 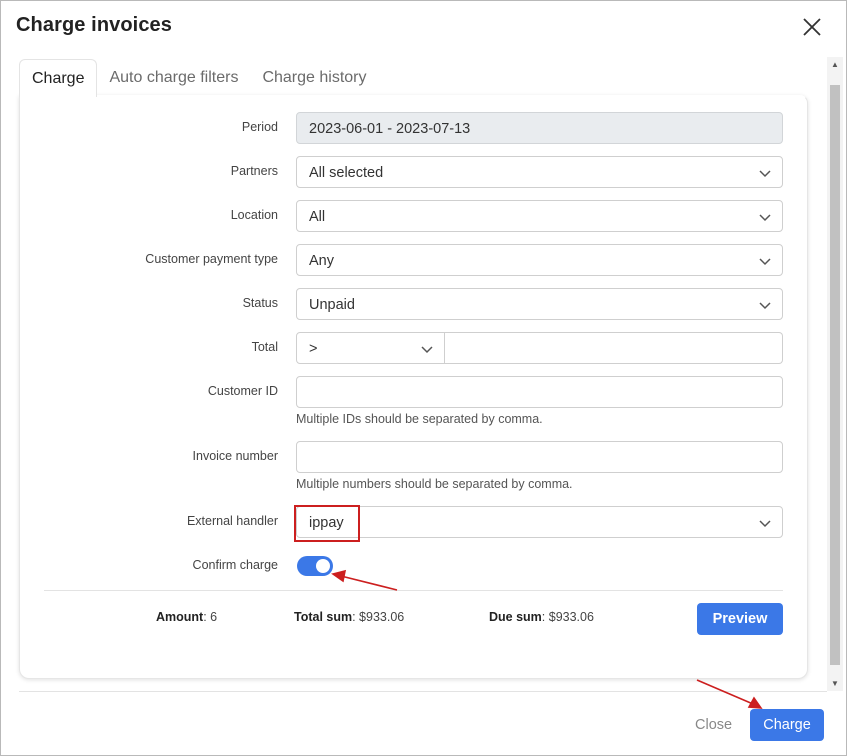 I want to click on total-label: Total, so click(x=264, y=347).